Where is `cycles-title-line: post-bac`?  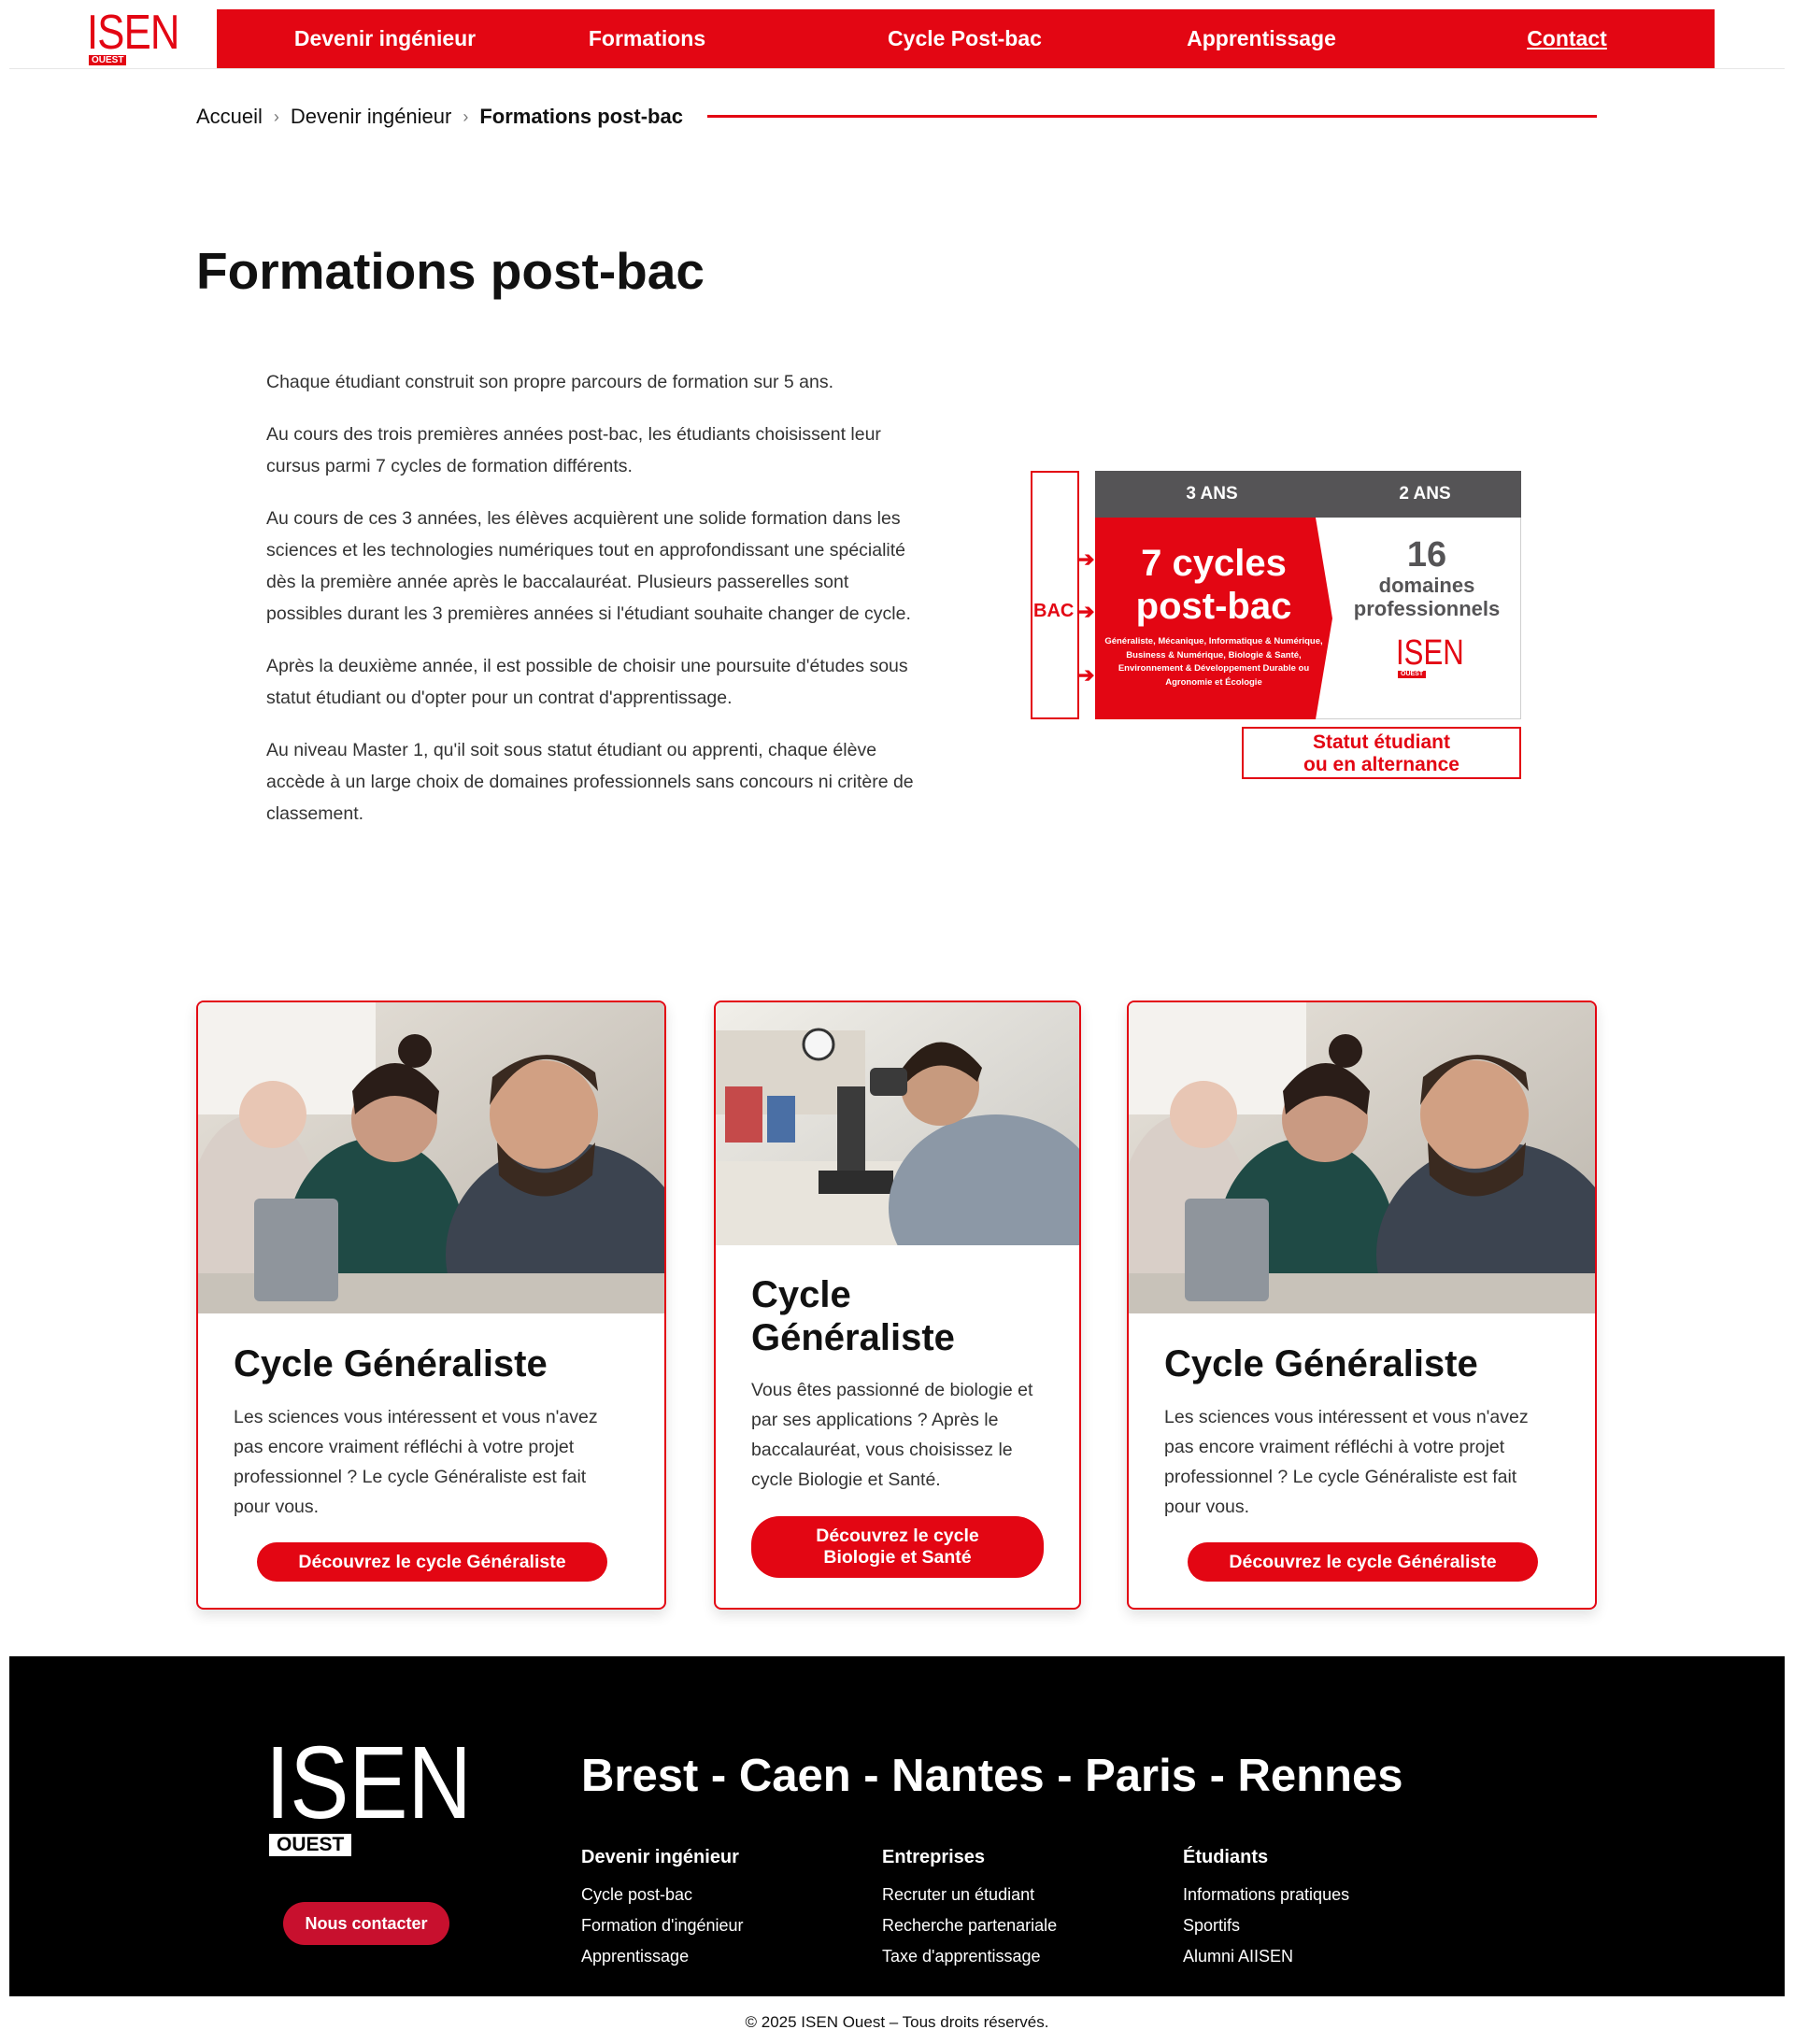
cycles-title-line: post-bac is located at coordinates (1213, 606).